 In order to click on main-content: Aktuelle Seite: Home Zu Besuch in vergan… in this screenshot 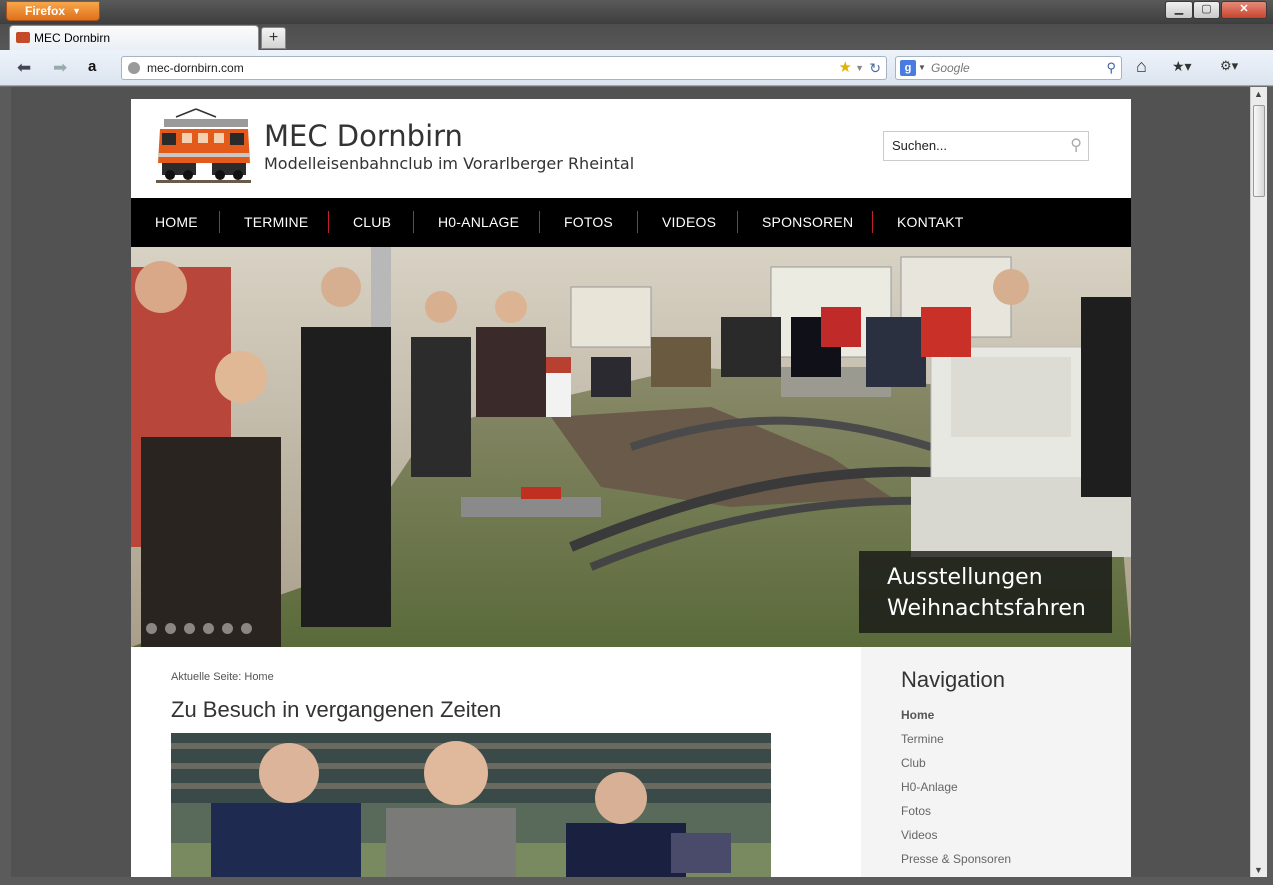, I will do `click(496, 762)`.